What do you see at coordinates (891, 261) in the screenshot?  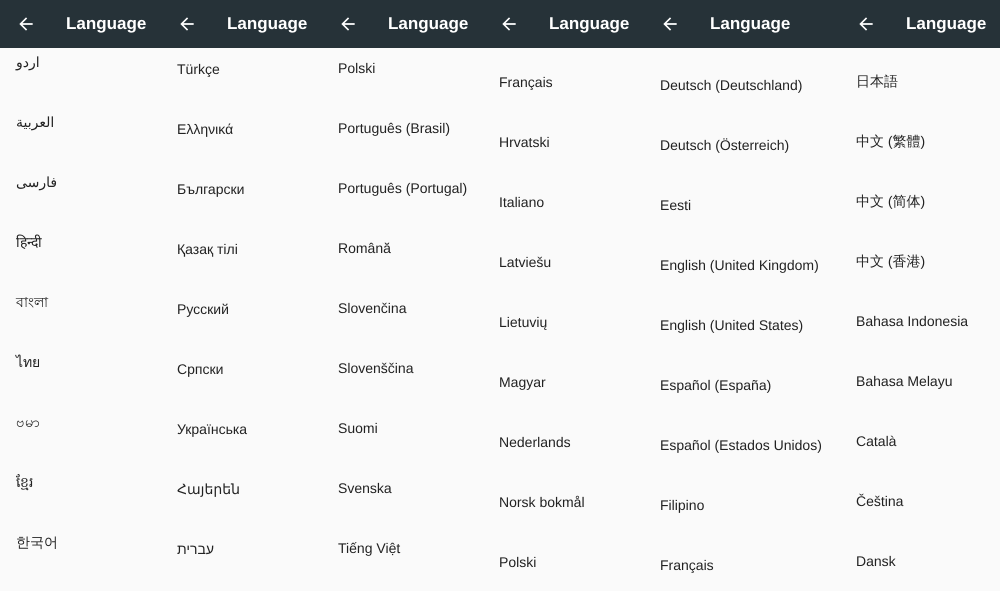 I see `language-item: 中文 (香港)` at bounding box center [891, 261].